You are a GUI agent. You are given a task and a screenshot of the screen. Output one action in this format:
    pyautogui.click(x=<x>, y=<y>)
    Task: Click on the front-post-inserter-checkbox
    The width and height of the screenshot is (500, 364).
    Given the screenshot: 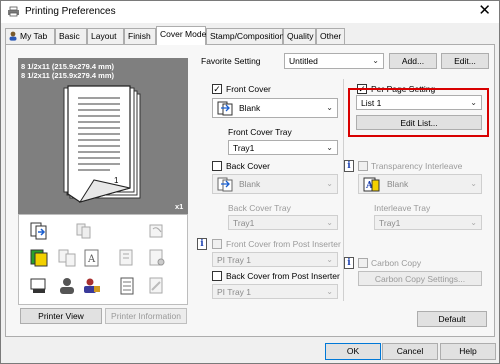 What is the action you would take?
    pyautogui.click(x=217, y=244)
    